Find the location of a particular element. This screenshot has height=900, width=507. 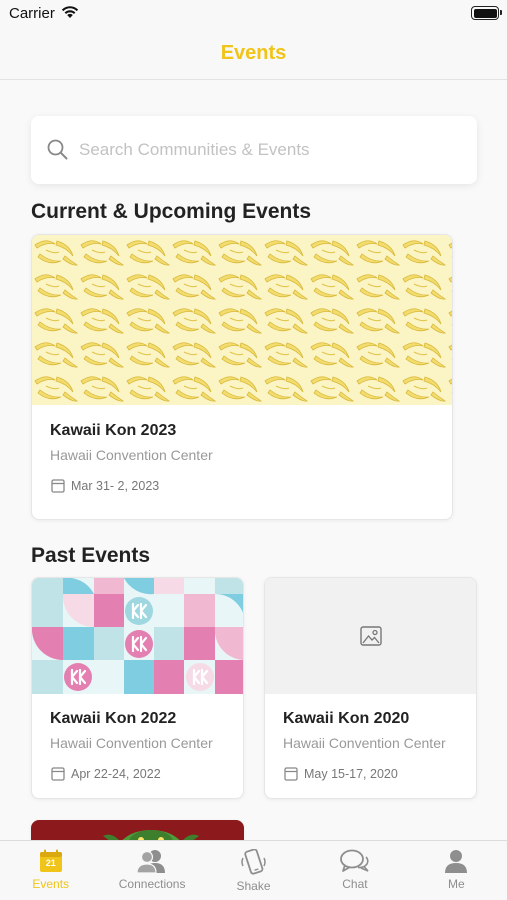

tab-events: 21 Events is located at coordinates (50, 870).